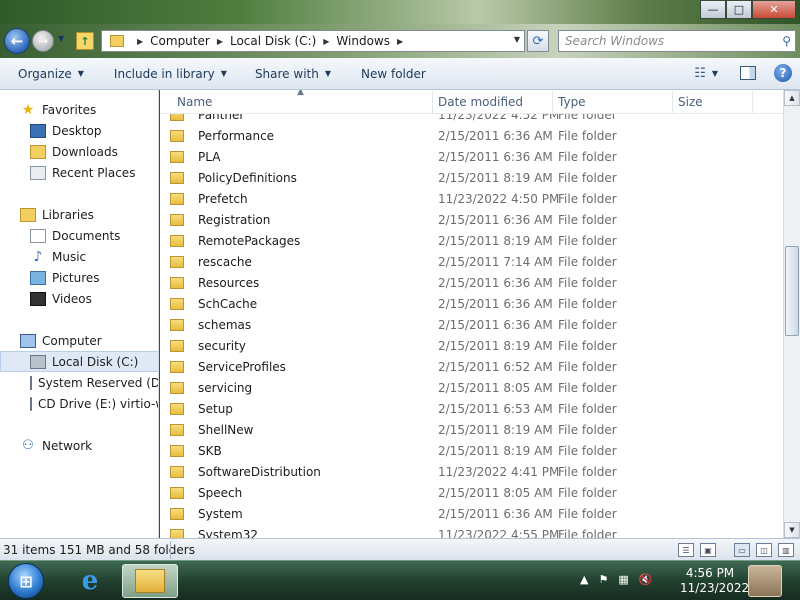 This screenshot has height=600, width=800. I want to click on breadcrumb-windows: Windows, so click(363, 41).